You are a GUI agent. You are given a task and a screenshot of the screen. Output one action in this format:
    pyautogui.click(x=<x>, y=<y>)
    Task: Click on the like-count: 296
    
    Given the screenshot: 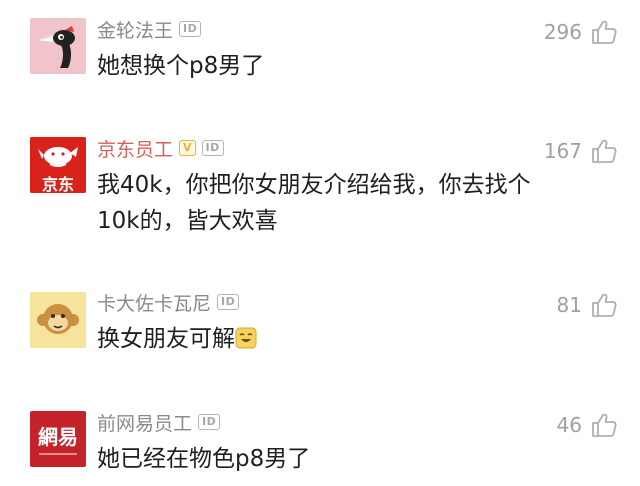 What is the action you would take?
    pyautogui.click(x=562, y=32)
    